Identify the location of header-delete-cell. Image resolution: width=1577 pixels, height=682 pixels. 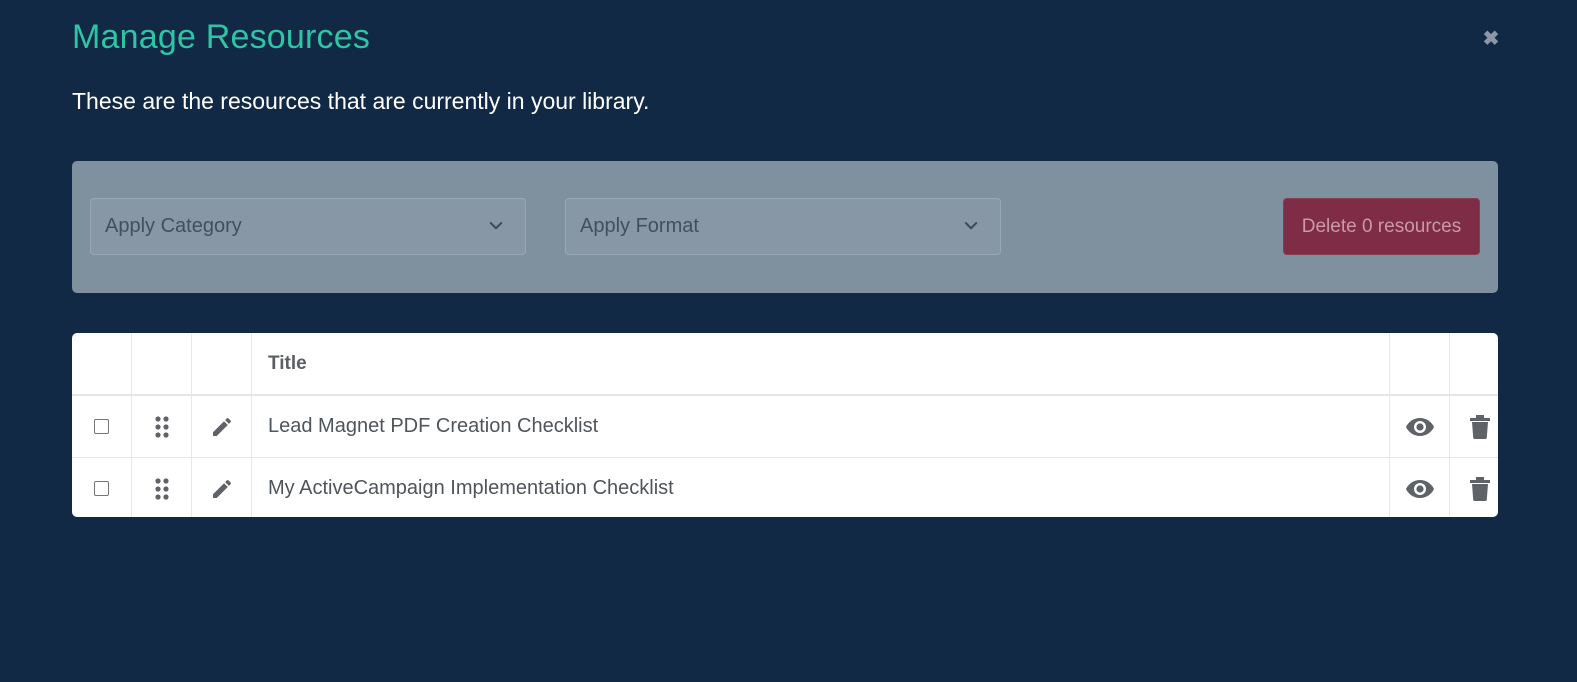
(1474, 363).